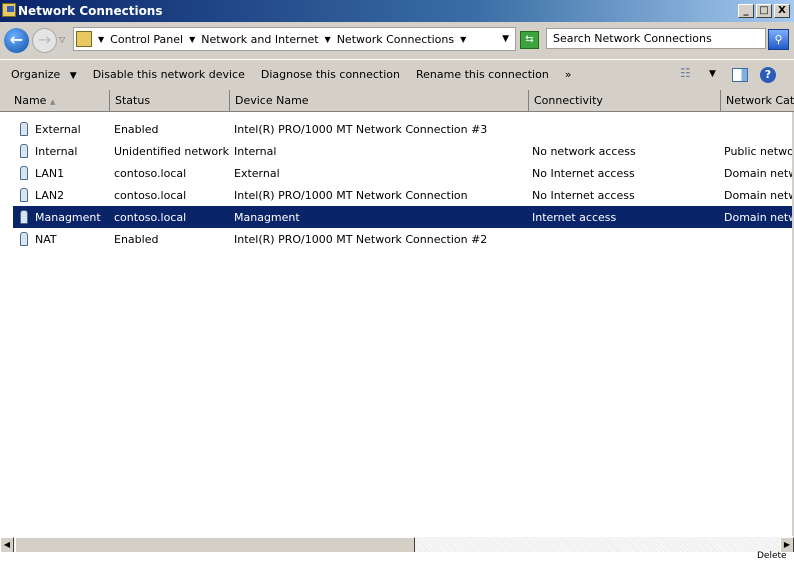 The height and width of the screenshot is (561, 794). Describe the element at coordinates (584, 151) in the screenshot. I see `cell-connectivity: No network access` at that location.